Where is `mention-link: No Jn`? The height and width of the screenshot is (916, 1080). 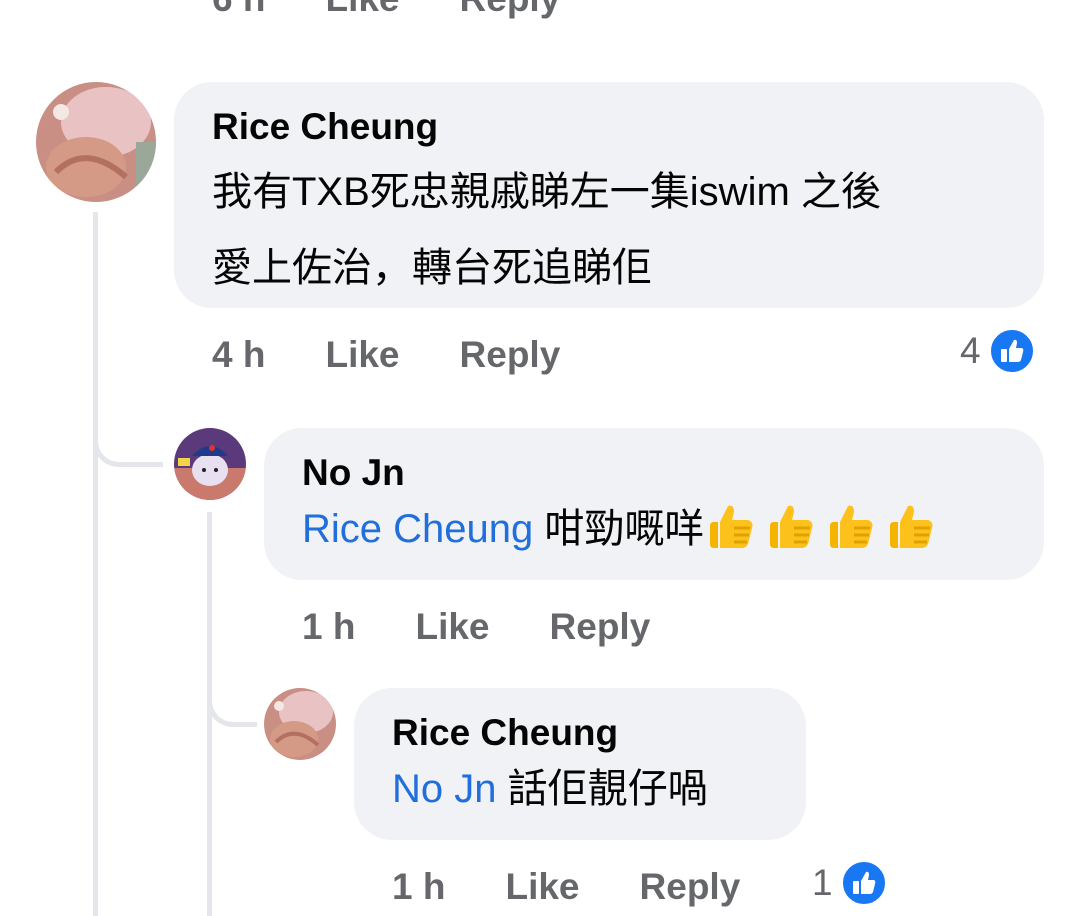
mention-link: No Jn is located at coordinates (444, 789).